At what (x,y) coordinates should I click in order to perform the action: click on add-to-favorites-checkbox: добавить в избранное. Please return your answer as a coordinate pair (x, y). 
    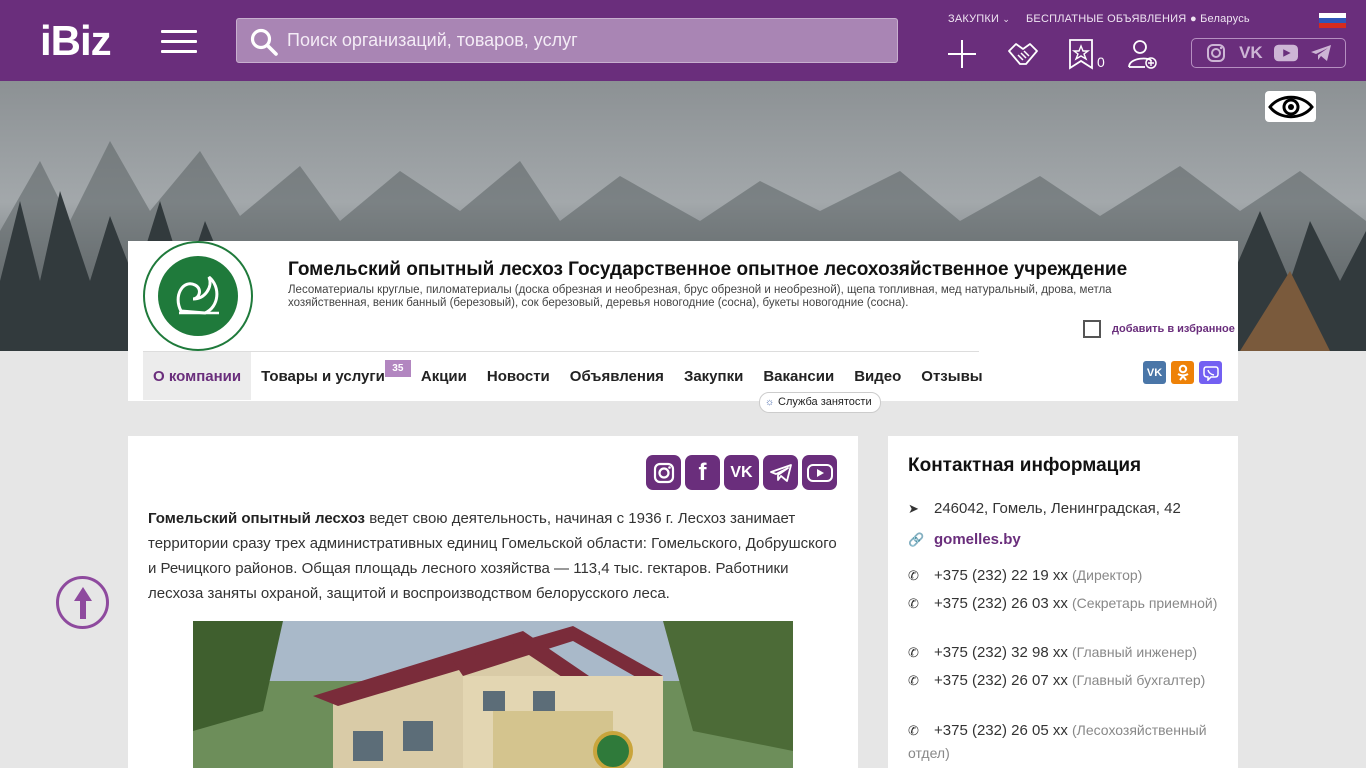
    Looking at the image, I should click on (1159, 329).